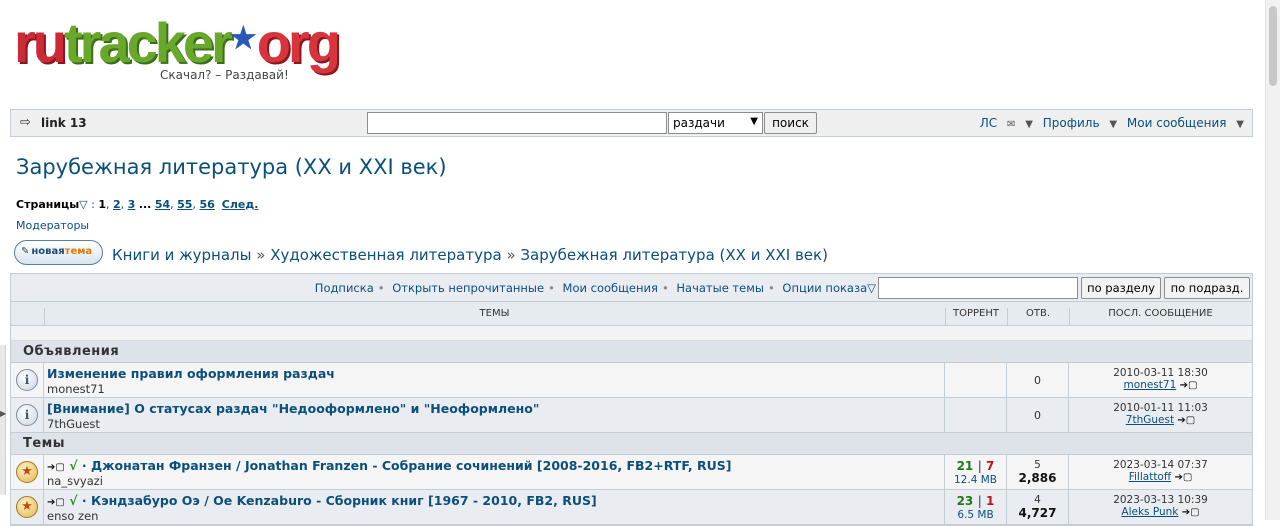 The image size is (1280, 526). Describe the element at coordinates (1160, 408) in the screenshot. I see `last-post-date: 2010-01-11 11:03` at that location.